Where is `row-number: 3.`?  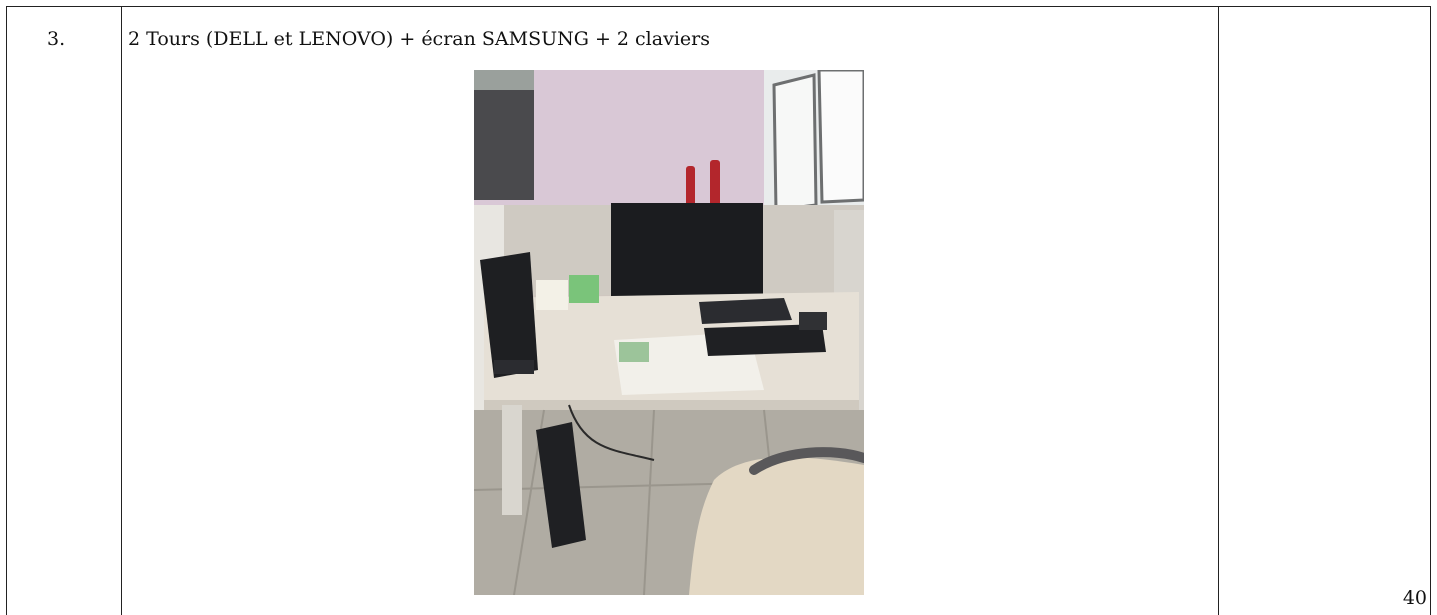 row-number: 3. is located at coordinates (56, 39).